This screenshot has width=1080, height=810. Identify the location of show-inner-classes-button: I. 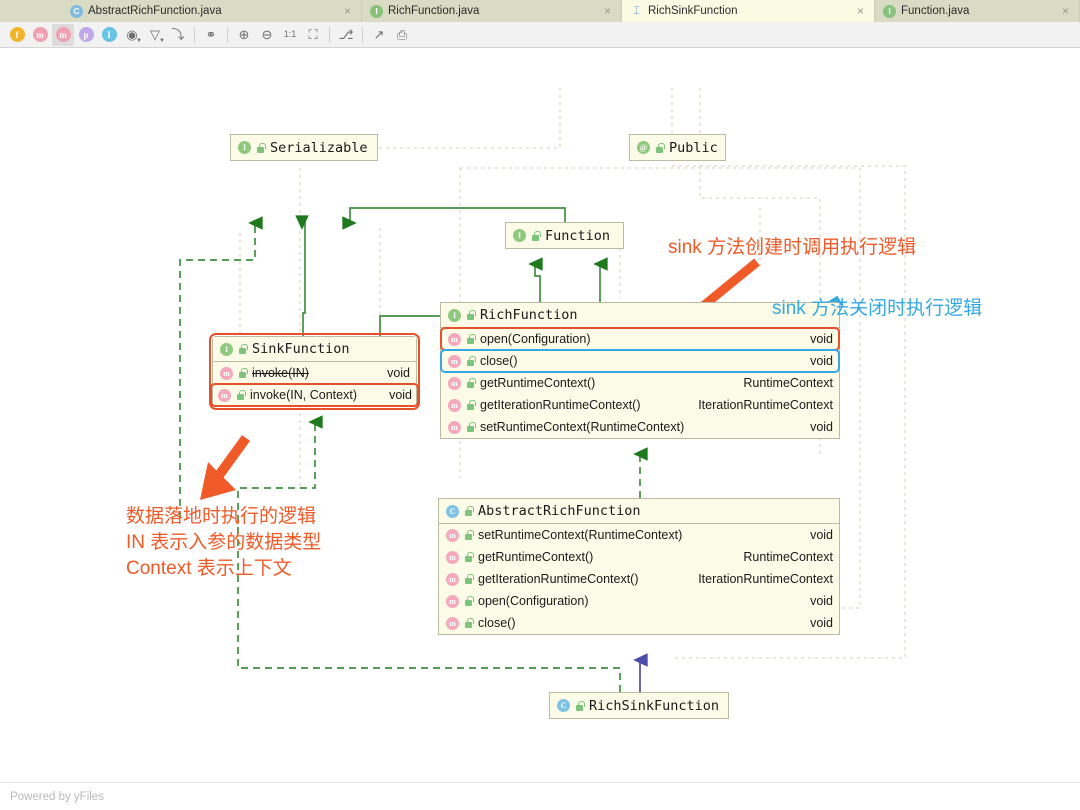
(109, 35).